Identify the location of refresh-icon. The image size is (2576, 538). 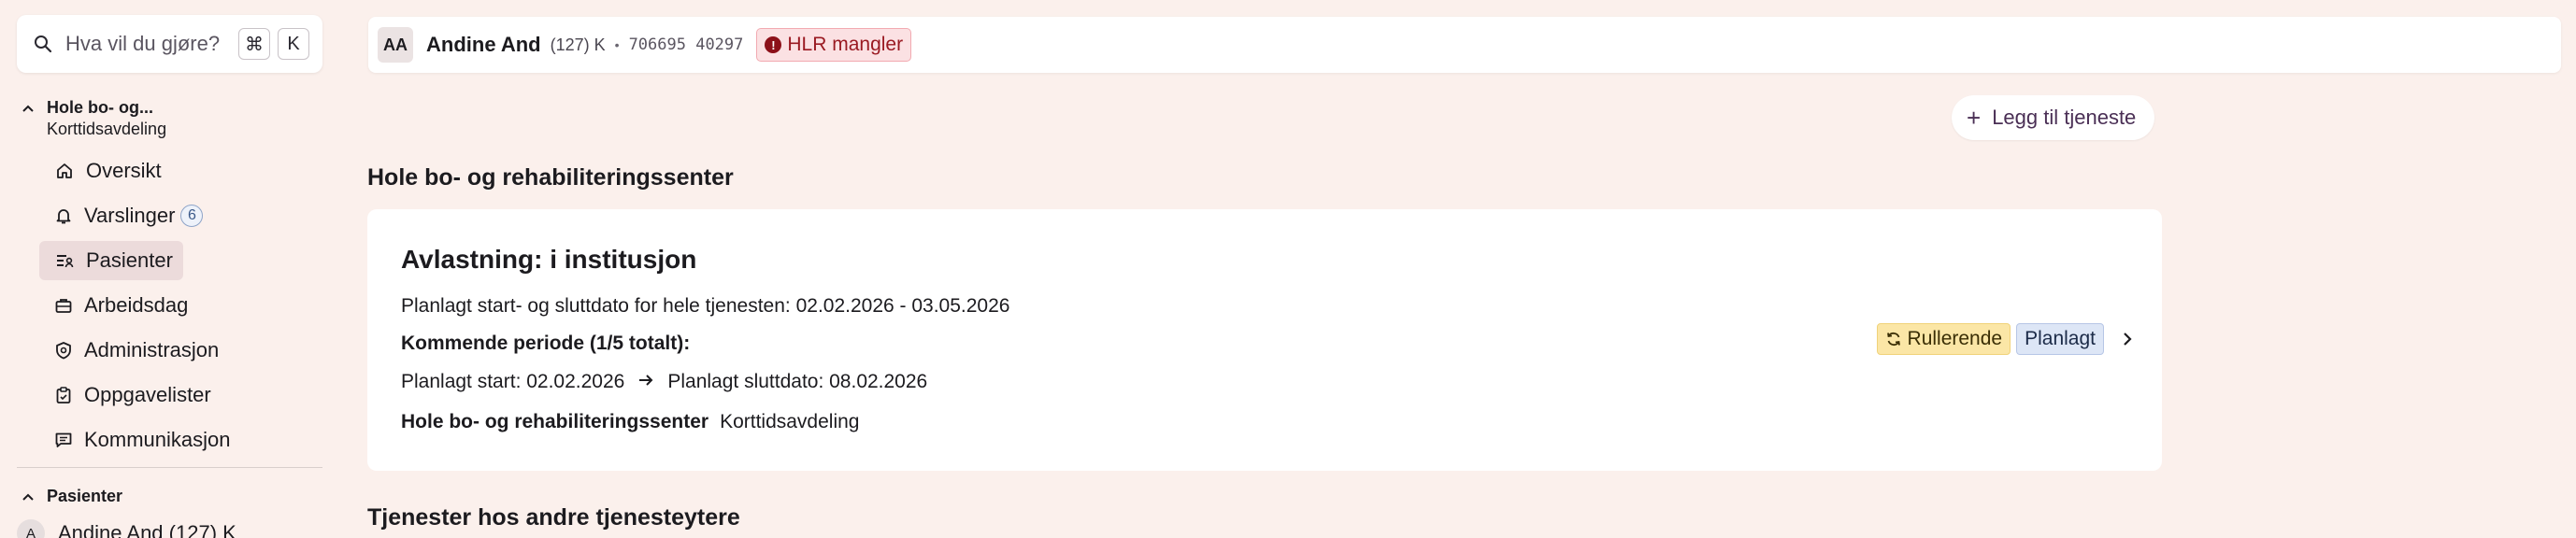
(1893, 339).